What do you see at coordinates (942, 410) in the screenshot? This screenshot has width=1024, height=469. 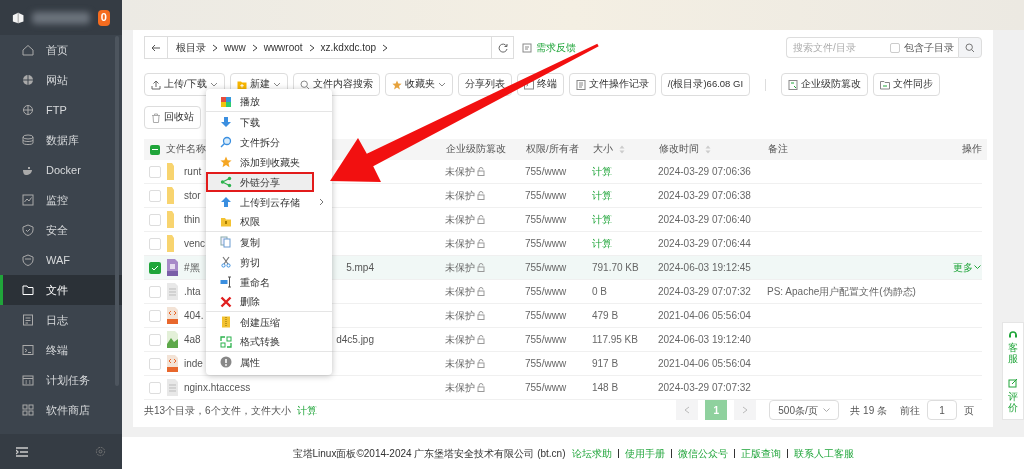 I see `page-input: 1` at bounding box center [942, 410].